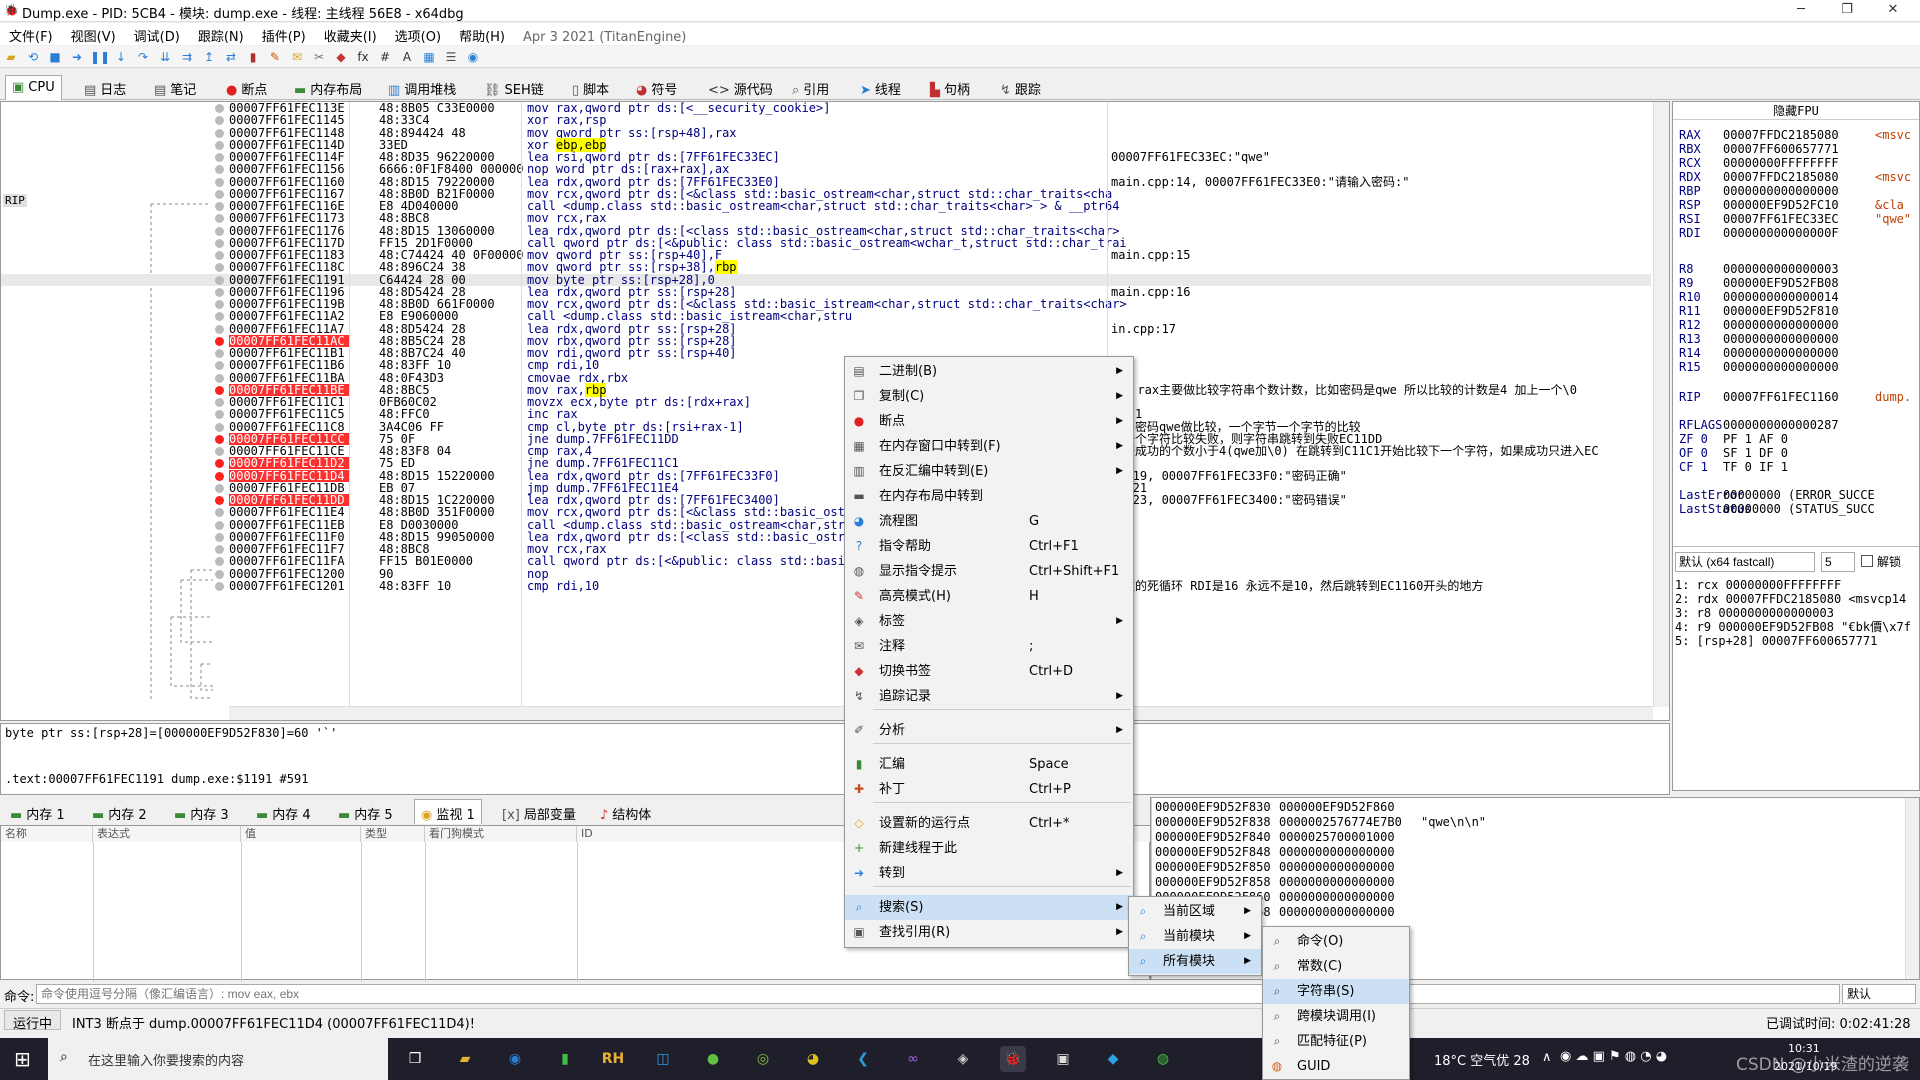 This screenshot has height=1080, width=1920. What do you see at coordinates (663, 1059) in the screenshot?
I see `app-blue-icon: ◫` at bounding box center [663, 1059].